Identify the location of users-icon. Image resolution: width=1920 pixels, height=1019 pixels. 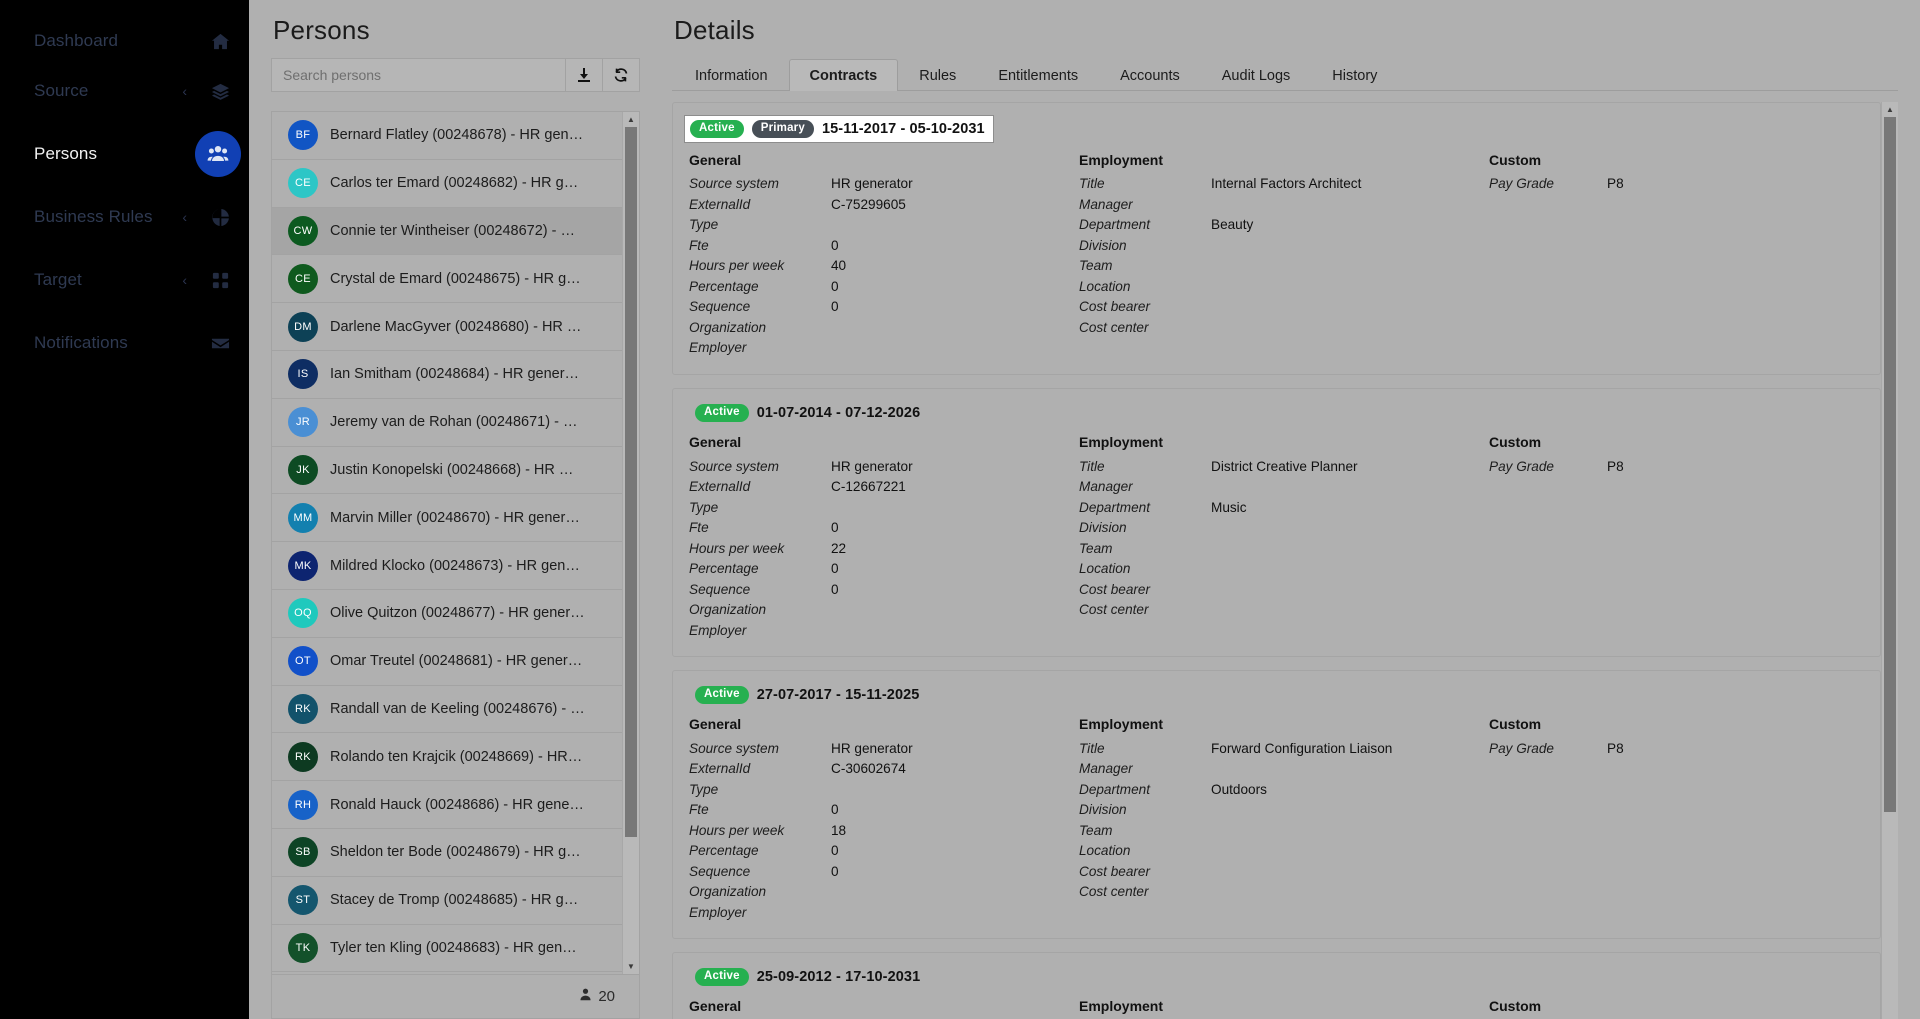
(218, 154).